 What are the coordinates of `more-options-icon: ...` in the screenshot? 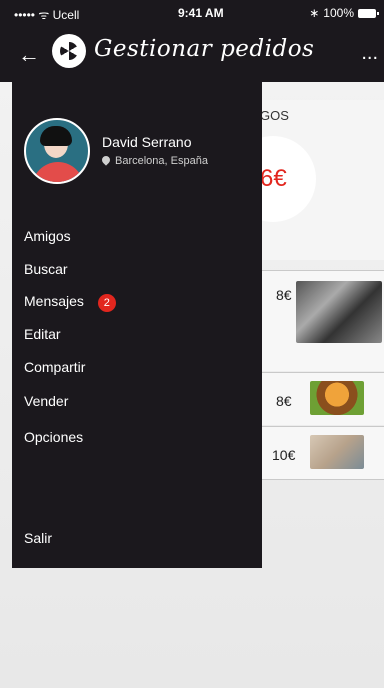 It's located at (369, 53).